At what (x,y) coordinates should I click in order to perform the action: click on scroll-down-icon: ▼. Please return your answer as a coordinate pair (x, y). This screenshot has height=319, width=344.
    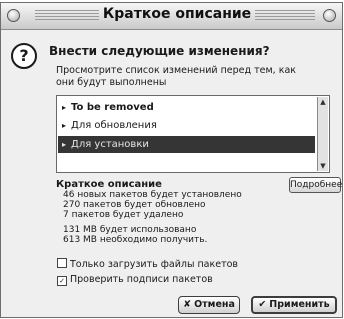
    Looking at the image, I should click on (323, 166).